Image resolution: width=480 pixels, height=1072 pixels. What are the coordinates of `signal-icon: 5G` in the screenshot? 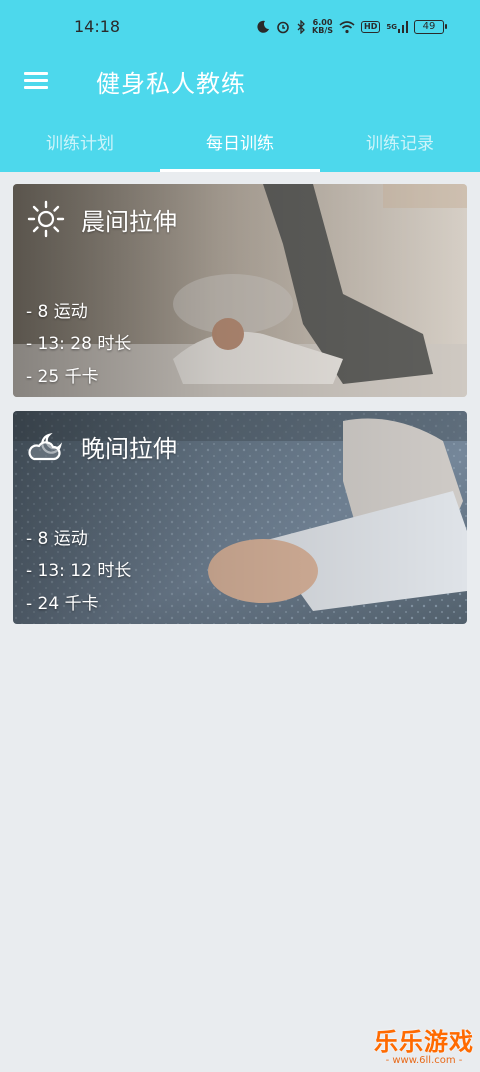 It's located at (397, 27).